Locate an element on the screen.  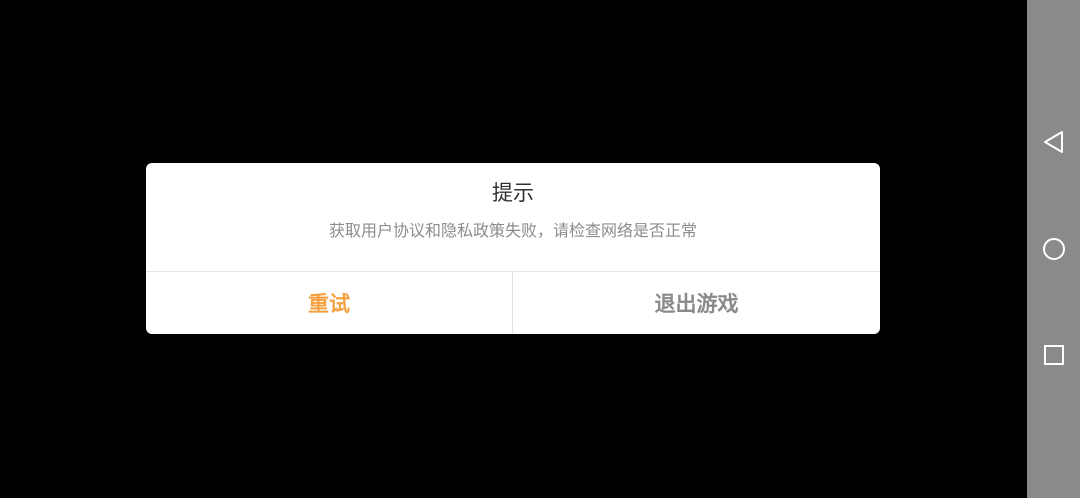
back-triangle-icon is located at coordinates (1053, 142).